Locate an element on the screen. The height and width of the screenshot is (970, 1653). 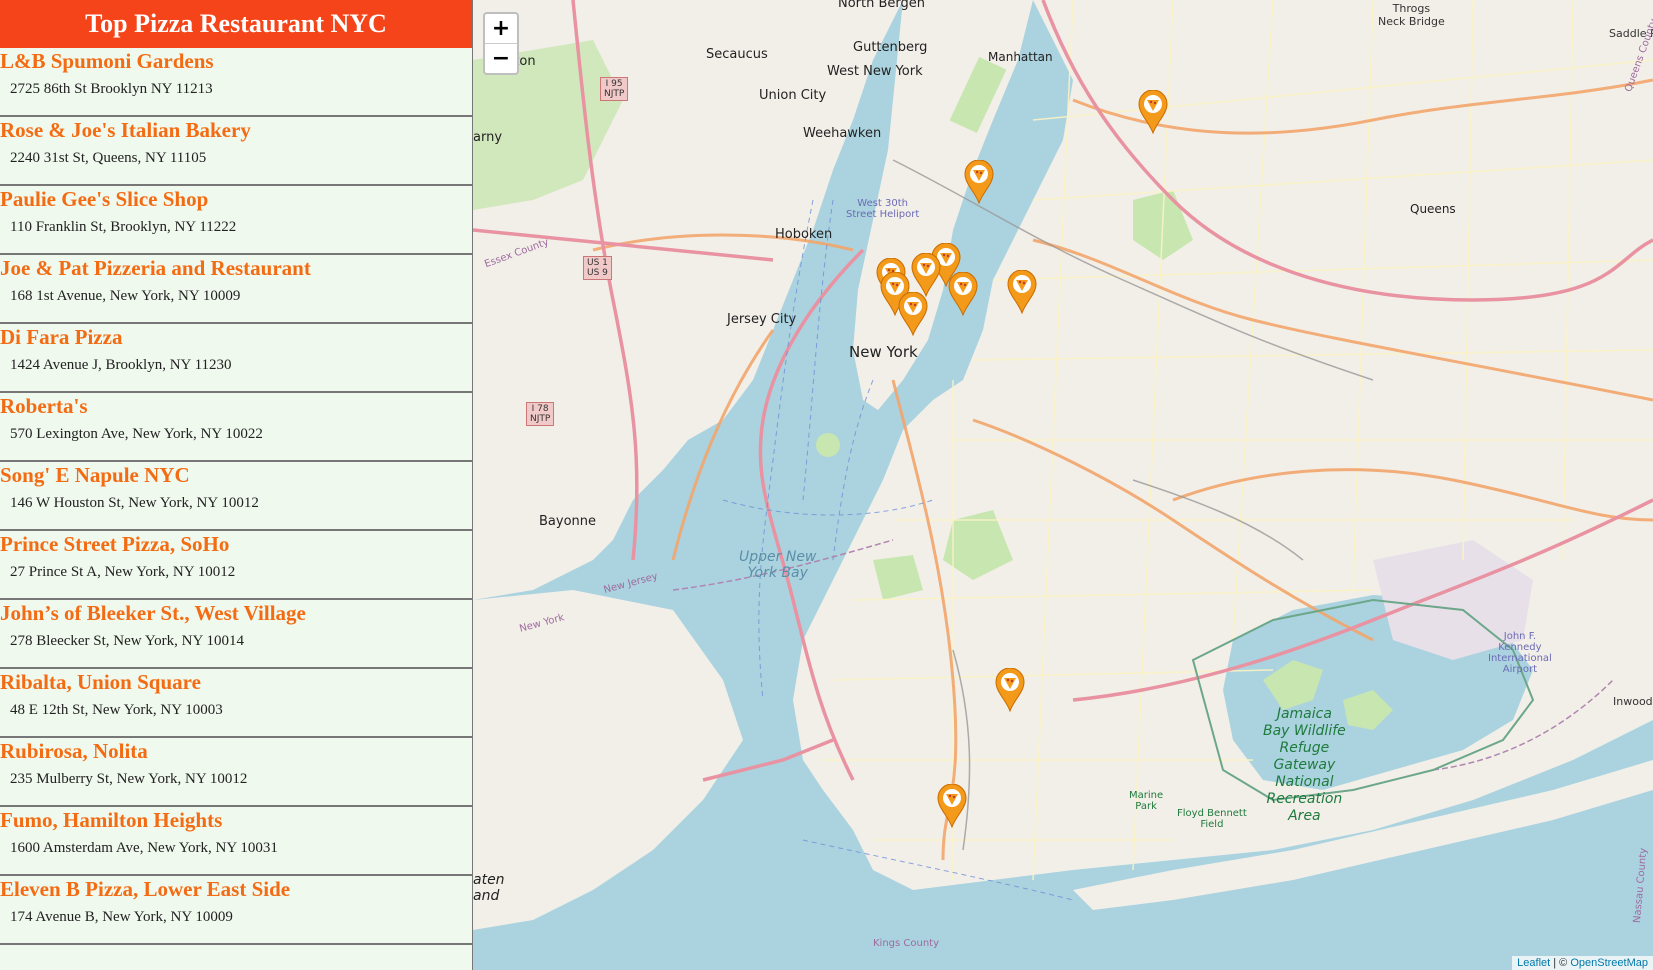
restaurant-address: 1424 Avenue J, Brooklyn, NY 11230 is located at coordinates (121, 365).